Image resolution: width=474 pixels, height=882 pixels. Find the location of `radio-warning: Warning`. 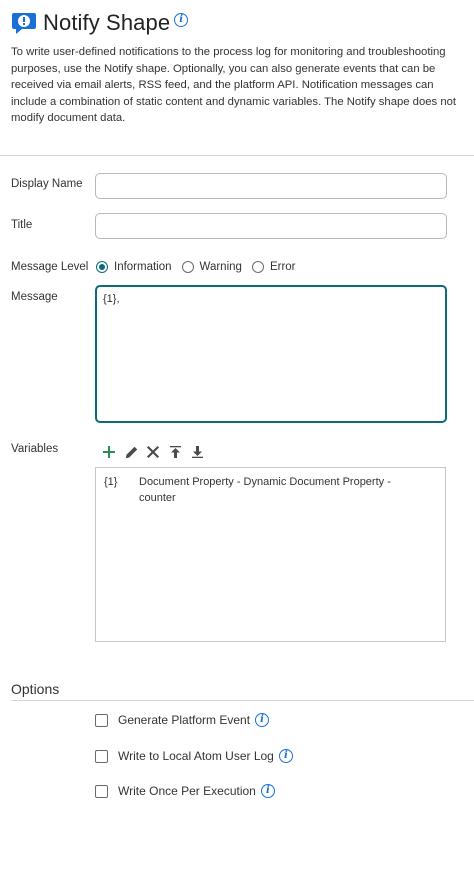

radio-warning: Warning is located at coordinates (211, 267).